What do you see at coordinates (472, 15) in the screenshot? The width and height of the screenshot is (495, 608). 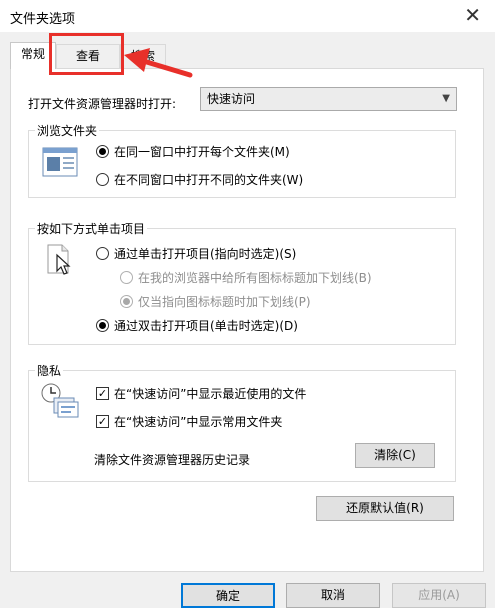 I see `close-icon: ✕` at bounding box center [472, 15].